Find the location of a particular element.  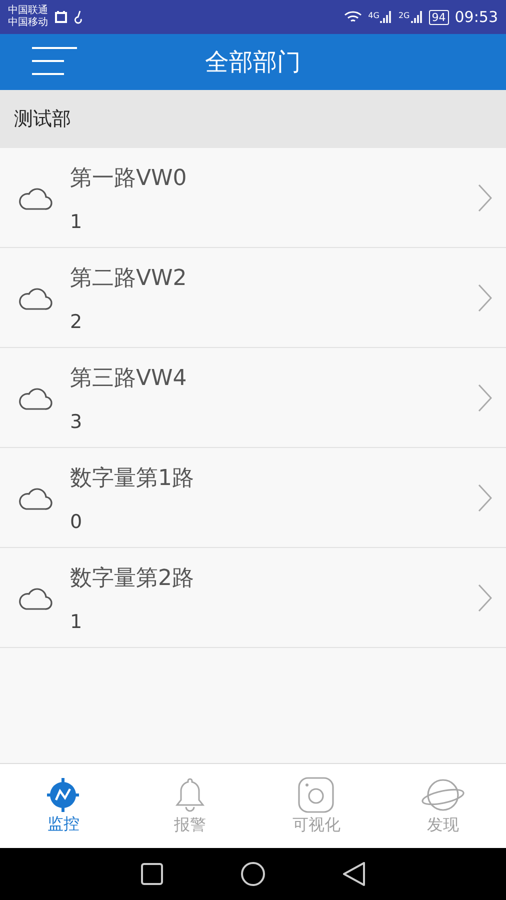

circle-icon is located at coordinates (253, 874).